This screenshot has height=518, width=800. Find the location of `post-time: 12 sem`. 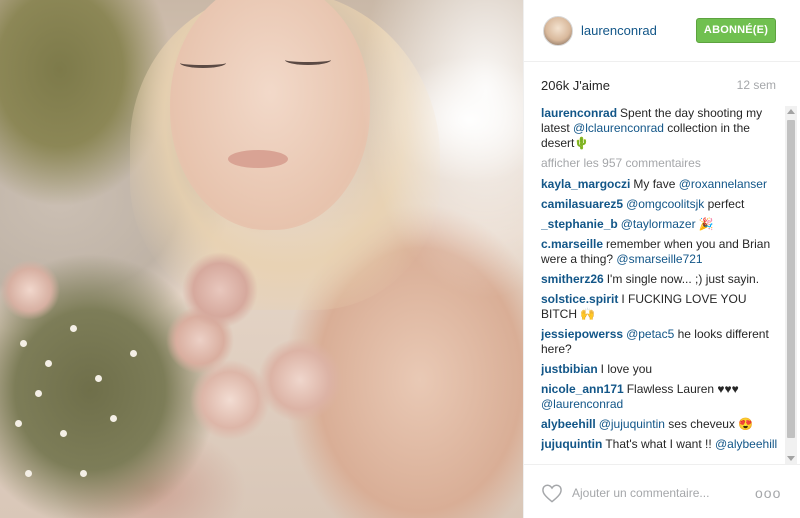

post-time: 12 sem is located at coordinates (756, 85).